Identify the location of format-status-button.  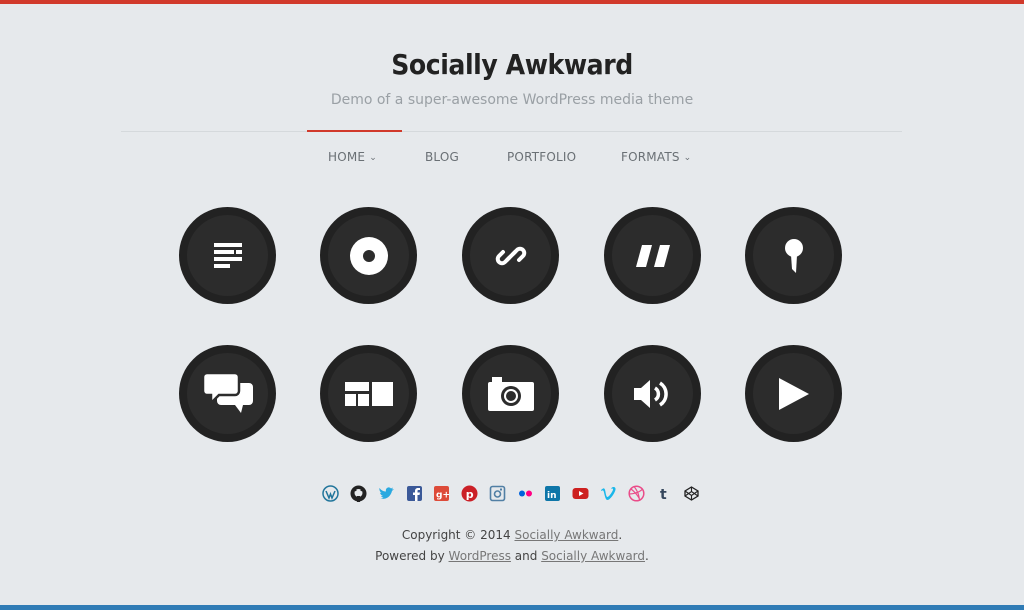
(793, 255).